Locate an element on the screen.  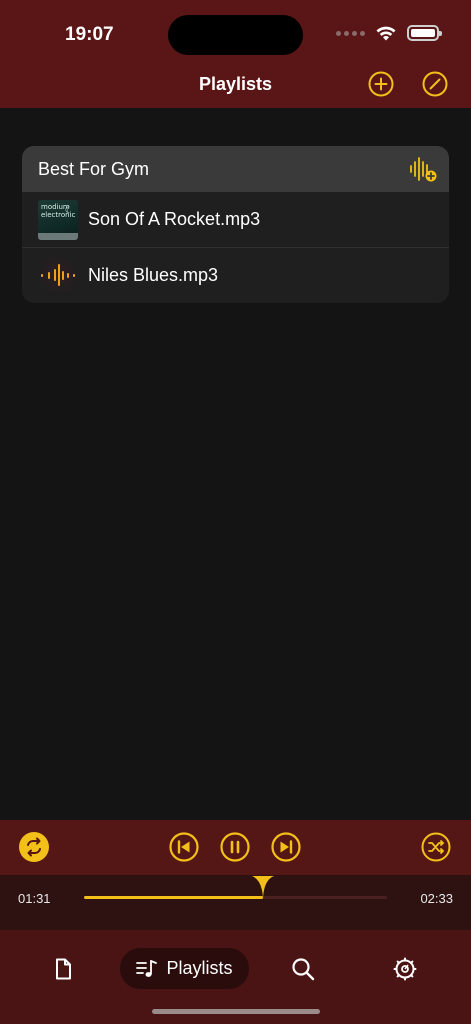
tab-search is located at coordinates (303, 969).